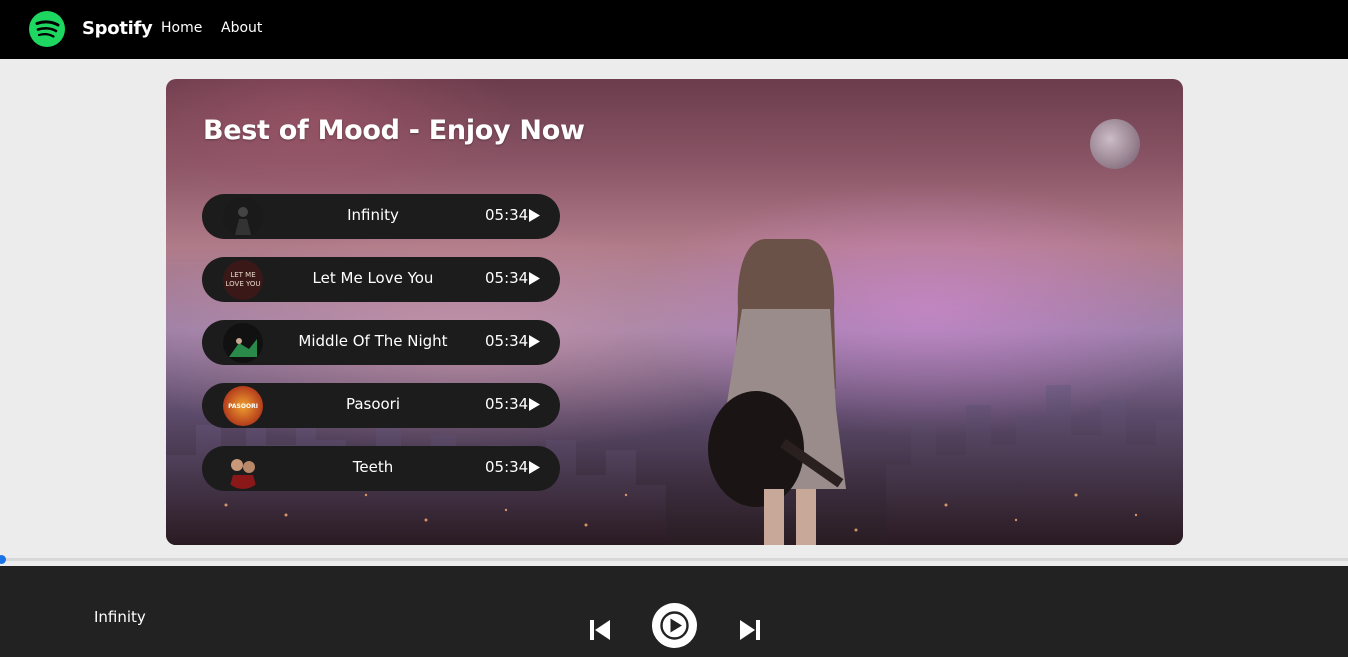  I want to click on navbar: Spotify Home About, so click(674, 29).